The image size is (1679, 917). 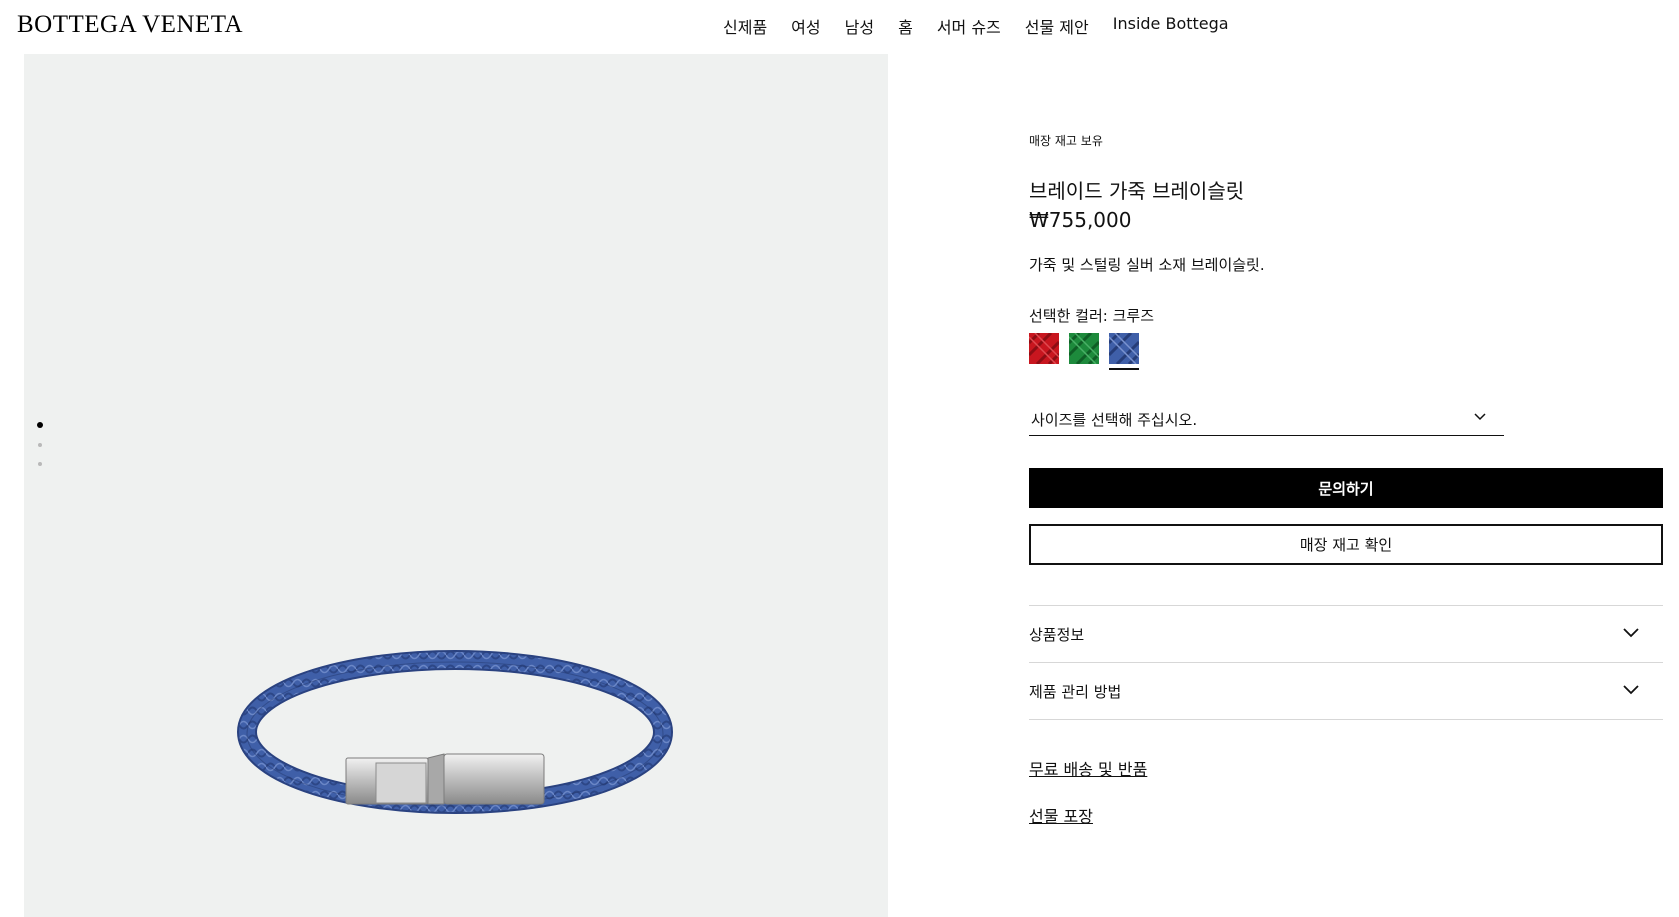 What do you see at coordinates (969, 26) in the screenshot?
I see `nav-item-summer-shoes: 서머 슈즈` at bounding box center [969, 26].